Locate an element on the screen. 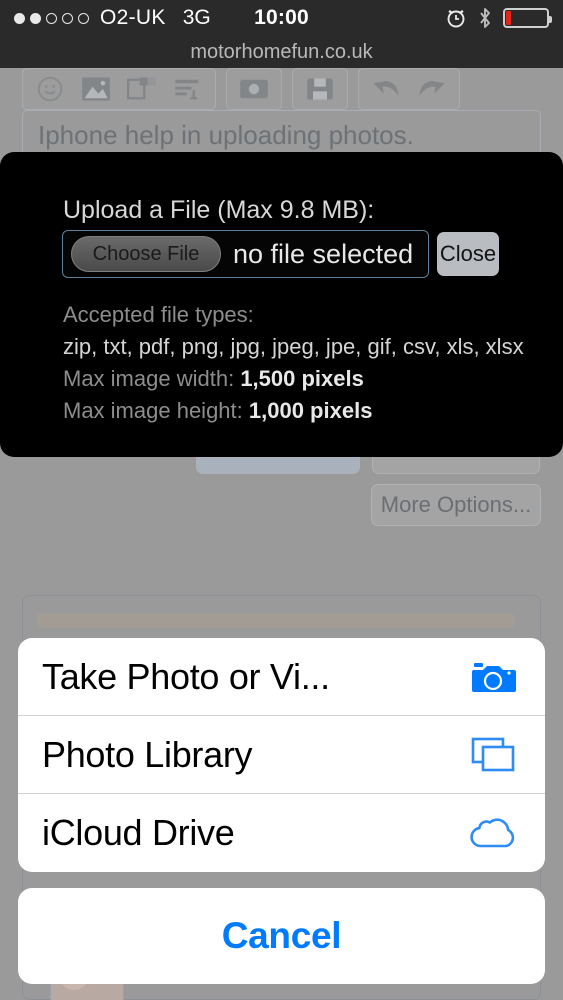 The height and width of the screenshot is (1000, 563). close-button: Close is located at coordinates (468, 254).